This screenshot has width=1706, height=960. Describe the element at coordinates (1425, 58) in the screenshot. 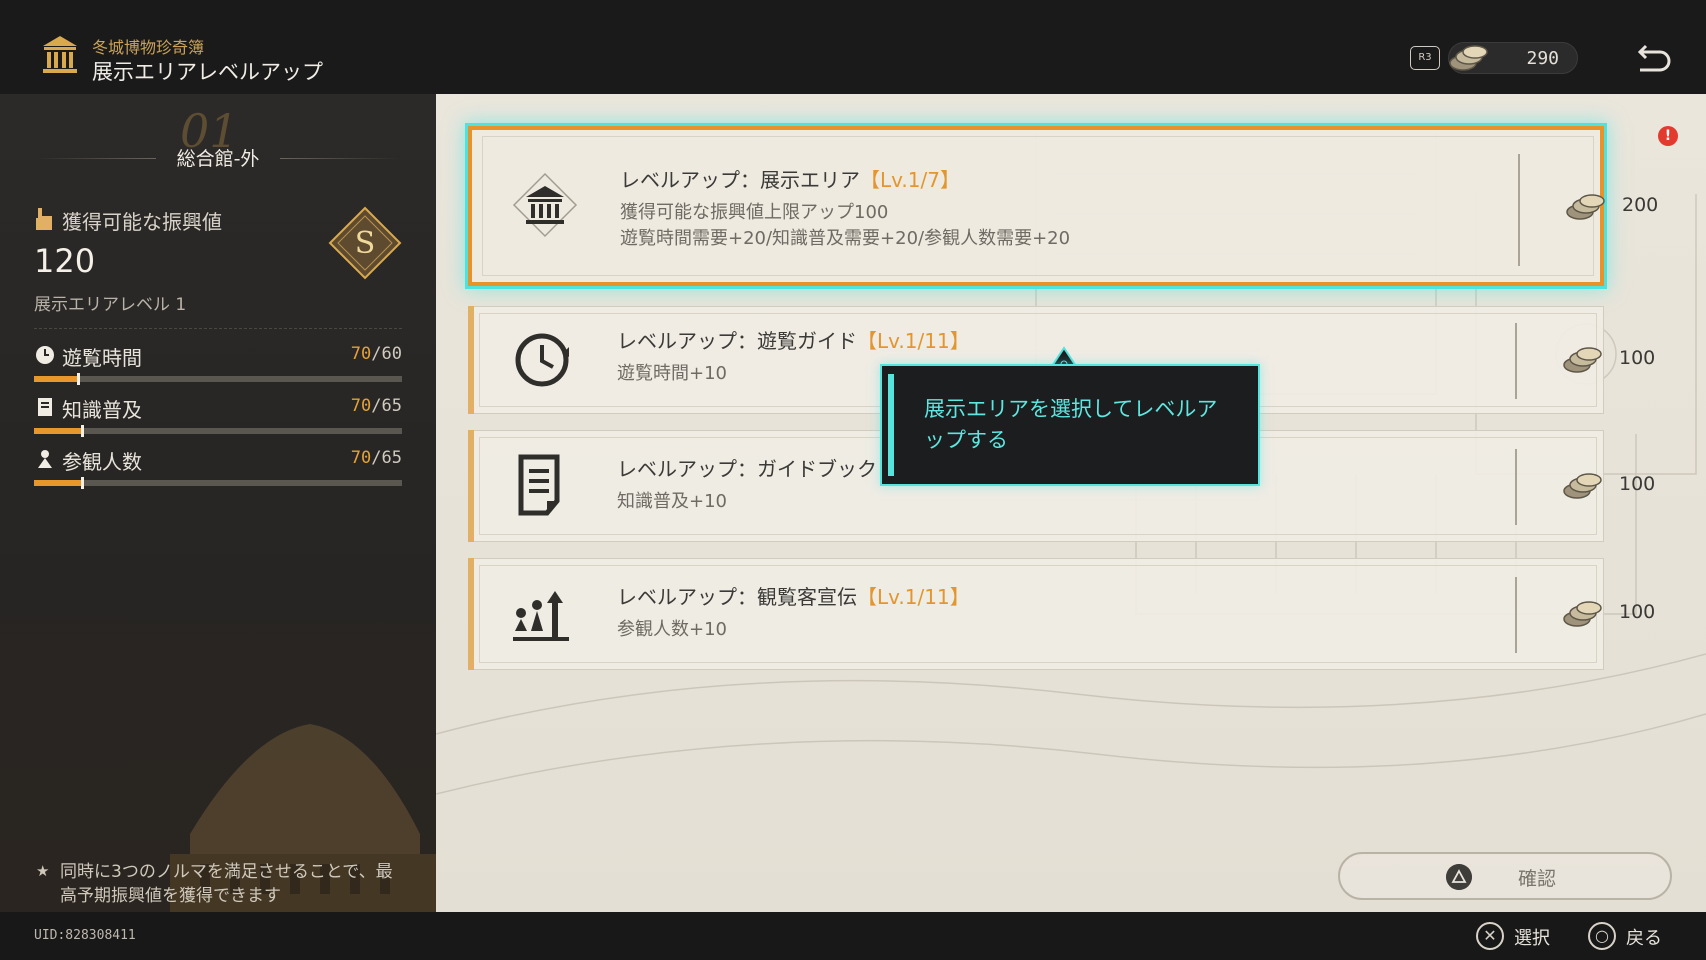

I see `r3-button-hint: R3` at that location.